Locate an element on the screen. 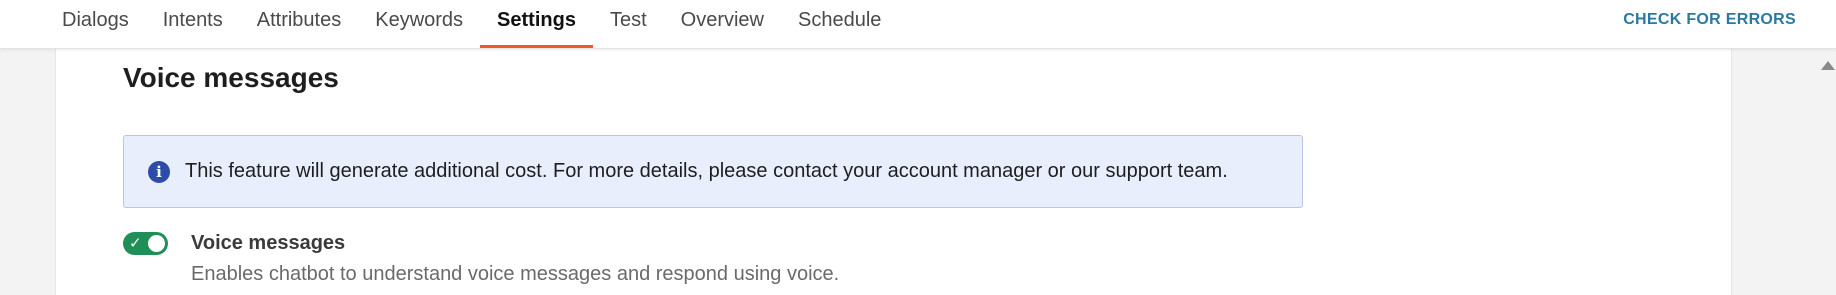 The width and height of the screenshot is (1836, 295). tab-overview: Overview is located at coordinates (722, 24).